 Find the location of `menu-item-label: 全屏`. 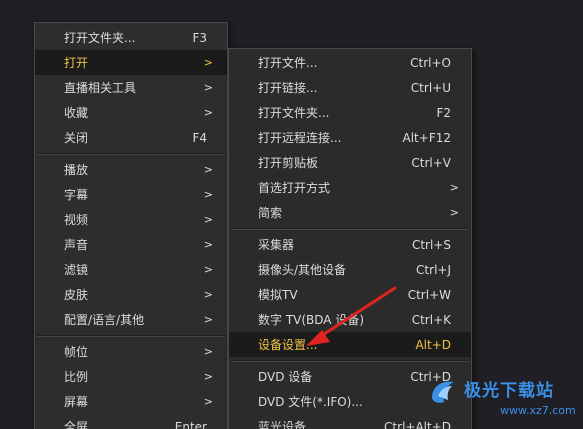

menu-item-label: 全屏 is located at coordinates (76, 424).